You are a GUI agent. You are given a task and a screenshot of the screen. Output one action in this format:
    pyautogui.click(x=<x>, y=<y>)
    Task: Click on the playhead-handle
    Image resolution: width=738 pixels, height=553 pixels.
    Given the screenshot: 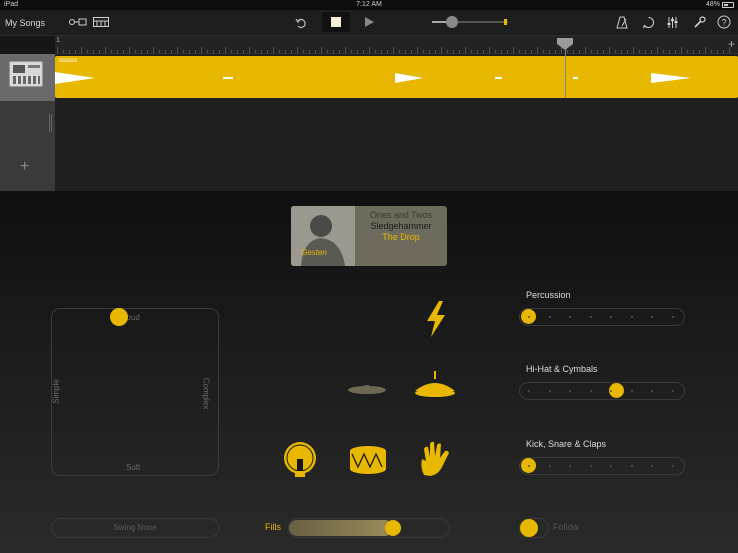 What is the action you would take?
    pyautogui.click(x=565, y=44)
    